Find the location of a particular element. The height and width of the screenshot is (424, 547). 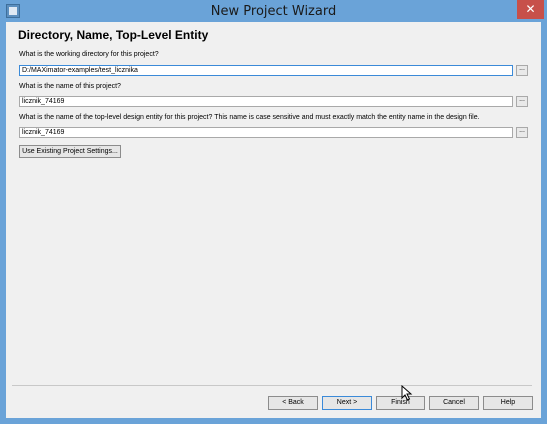

footer-separator is located at coordinates (272, 385).